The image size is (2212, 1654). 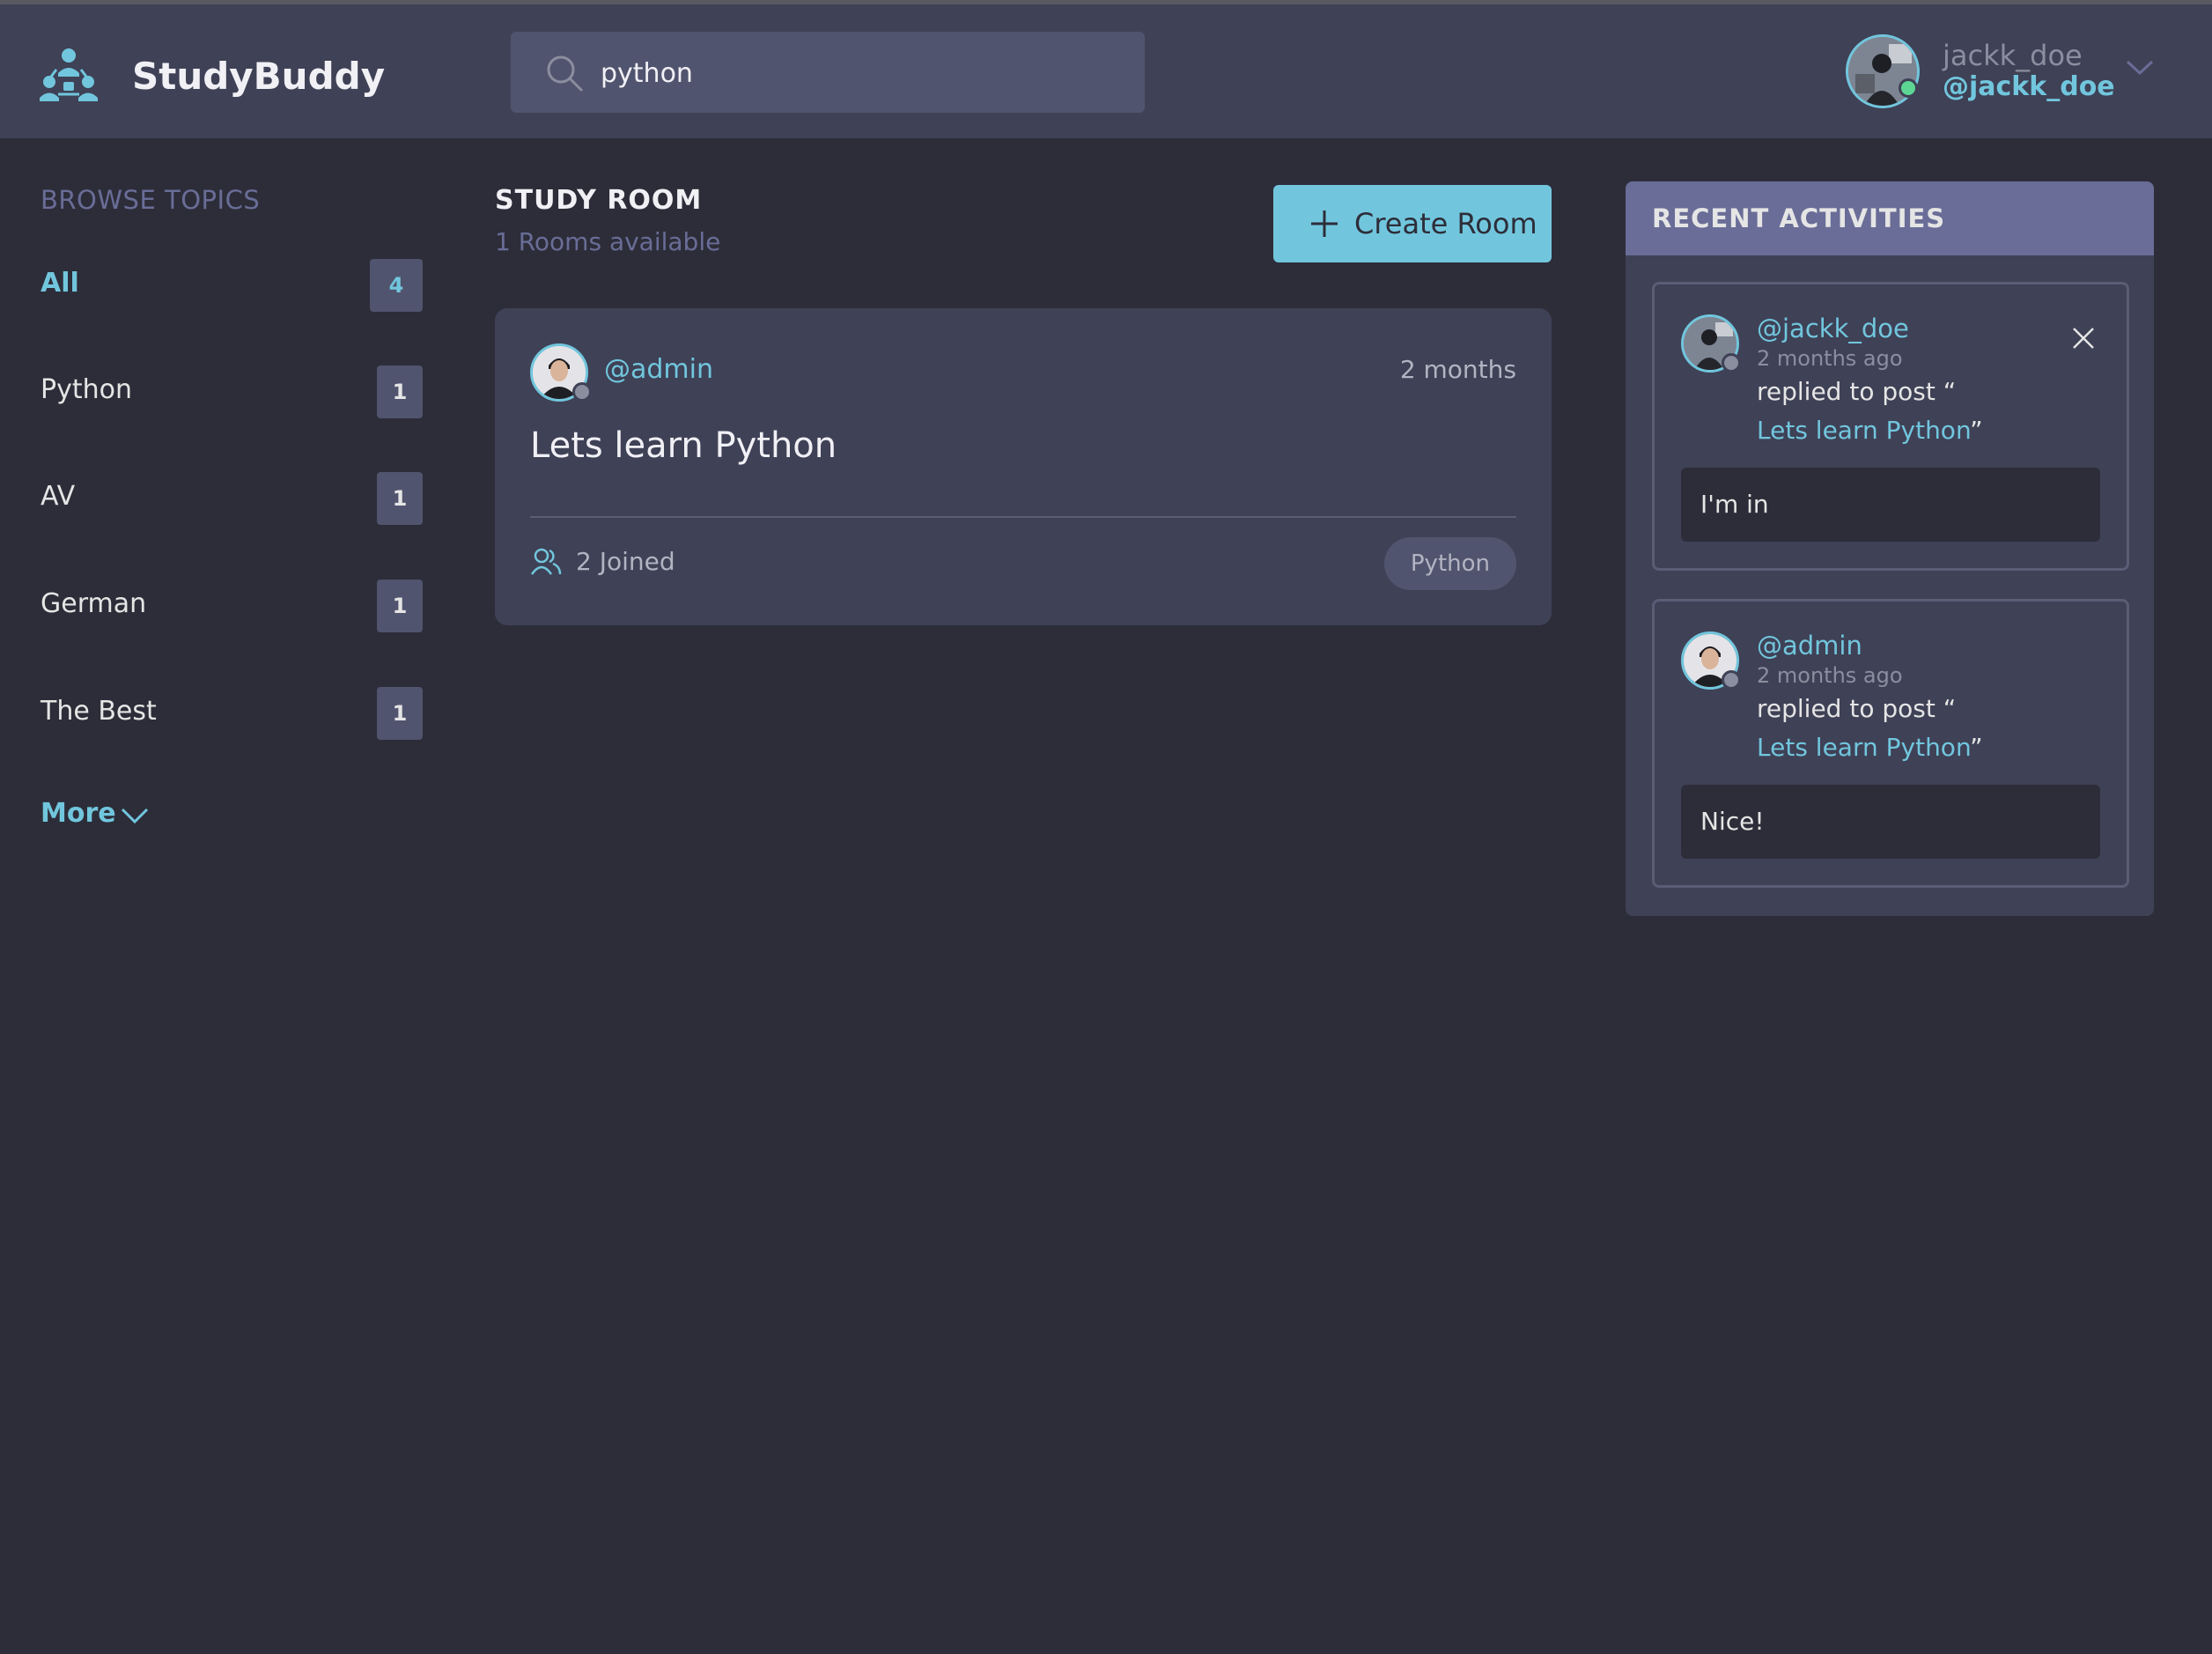 I want to click on rooms-available-count: 1 Rooms available, so click(x=608, y=241).